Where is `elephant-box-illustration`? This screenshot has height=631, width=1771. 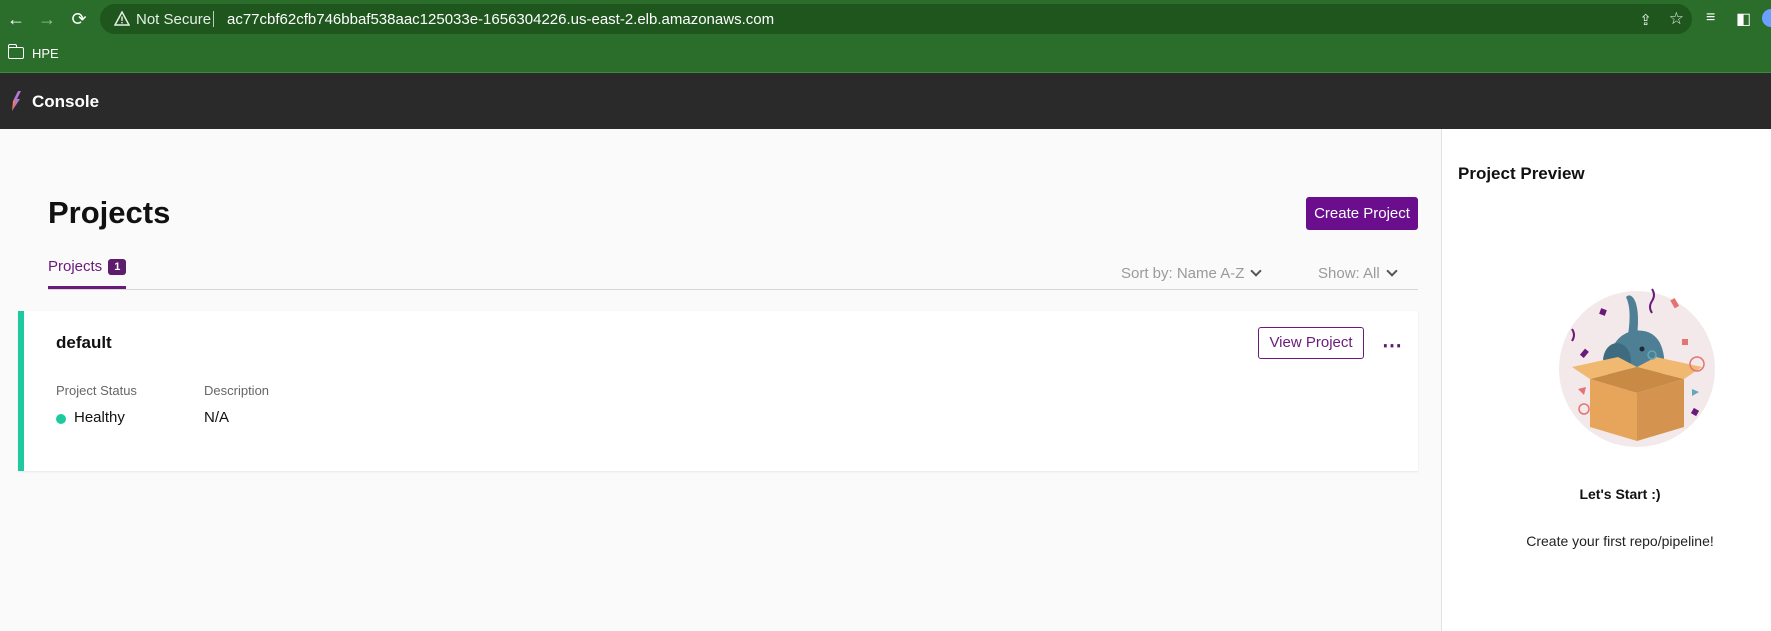
elephant-box-illustration is located at coordinates (1637, 367).